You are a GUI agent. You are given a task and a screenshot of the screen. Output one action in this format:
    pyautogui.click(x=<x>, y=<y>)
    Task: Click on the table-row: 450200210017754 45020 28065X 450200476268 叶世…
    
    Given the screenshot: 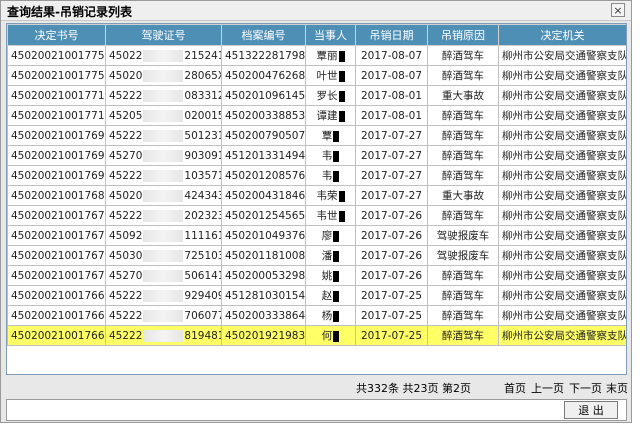 What is the action you would take?
    pyautogui.click(x=316, y=75)
    